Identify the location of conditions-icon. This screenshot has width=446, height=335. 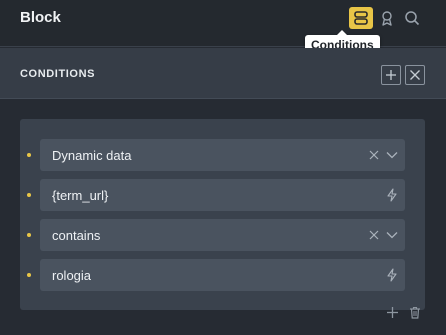
(361, 18).